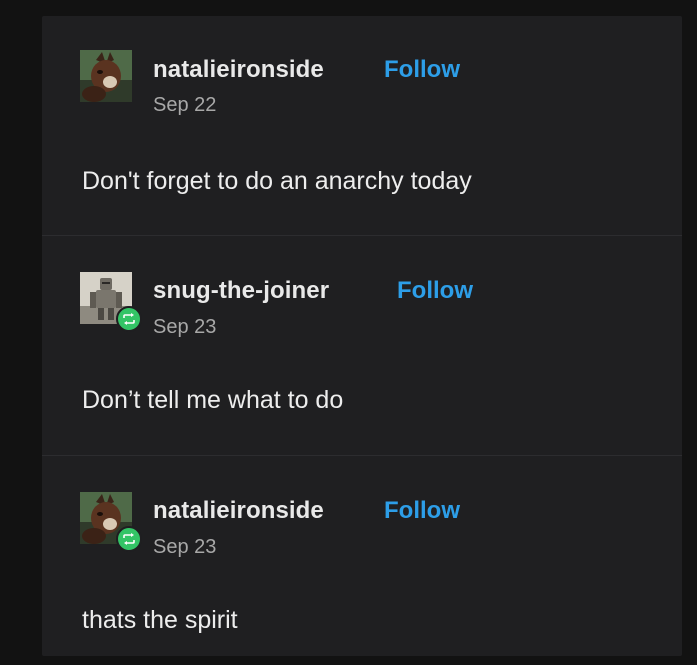 The height and width of the screenshot is (665, 697). Describe the element at coordinates (213, 400) in the screenshot. I see `post-body-text: Don’t tell me what to do` at that location.